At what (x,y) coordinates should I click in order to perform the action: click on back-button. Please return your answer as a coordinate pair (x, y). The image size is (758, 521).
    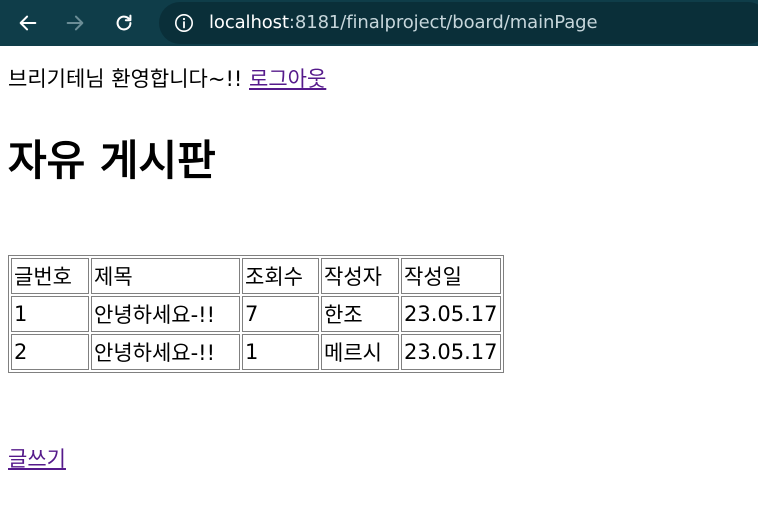
    Looking at the image, I should click on (28, 23).